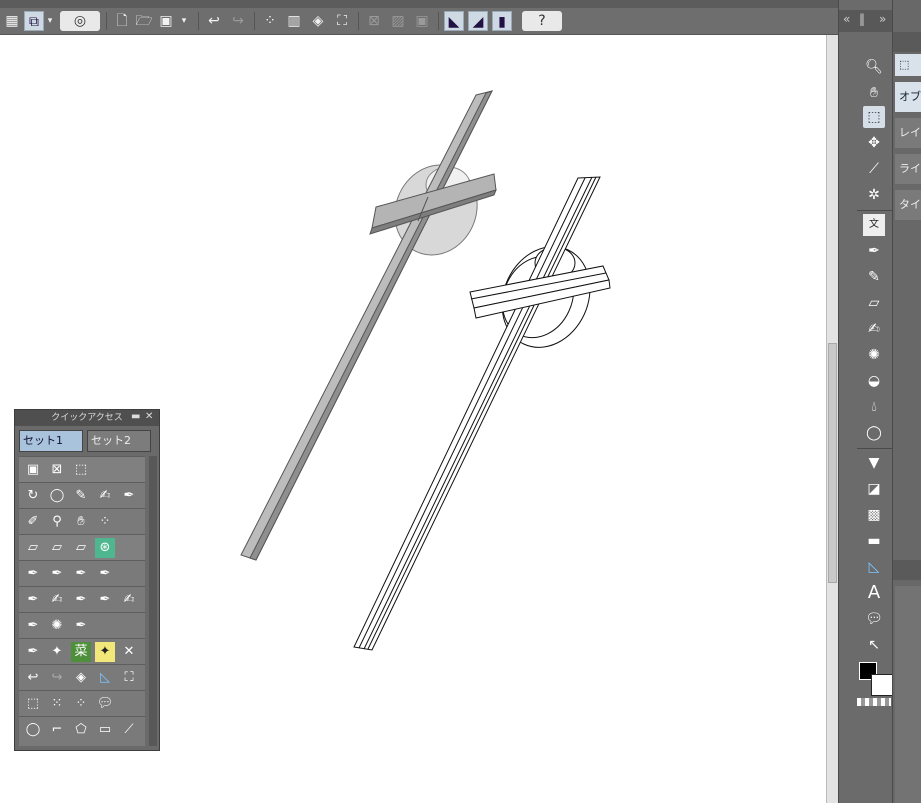 This screenshot has height=803, width=921. Describe the element at coordinates (57, 522) in the screenshot. I see `zoom-icon: ⚲` at that location.